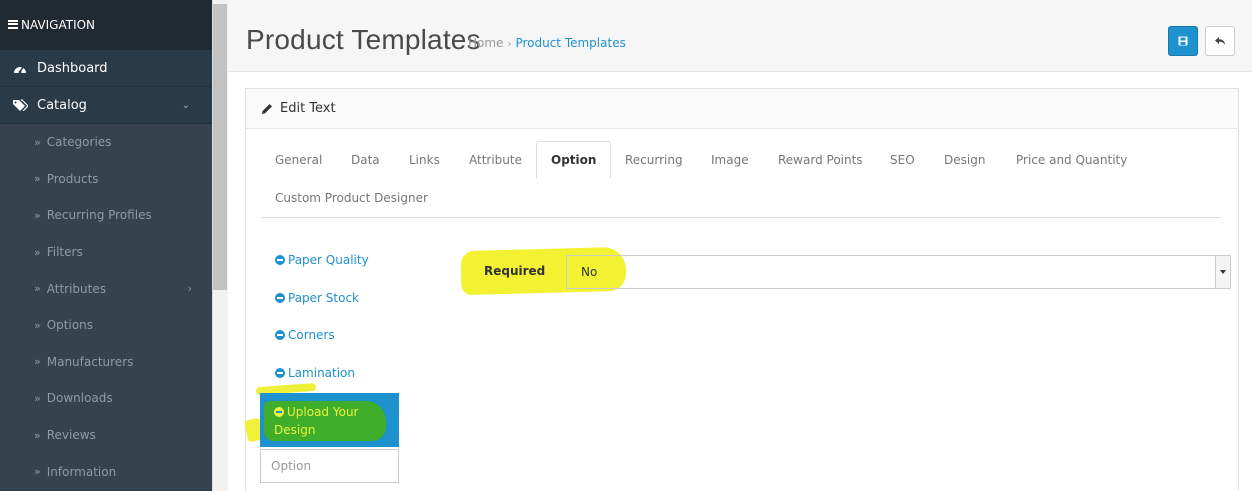 The height and width of the screenshot is (491, 1252). Describe the element at coordinates (308, 108) in the screenshot. I see `panel-title: Edit Text` at that location.